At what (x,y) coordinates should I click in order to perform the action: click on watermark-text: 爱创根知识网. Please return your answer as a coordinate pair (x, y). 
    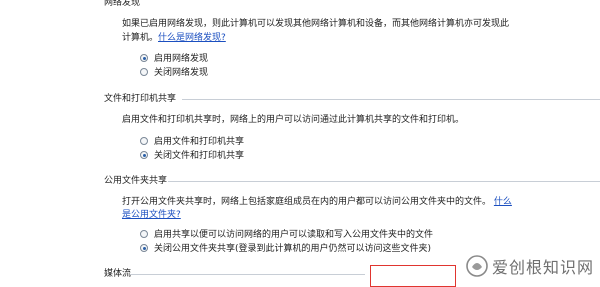
    Looking at the image, I should click on (542, 267).